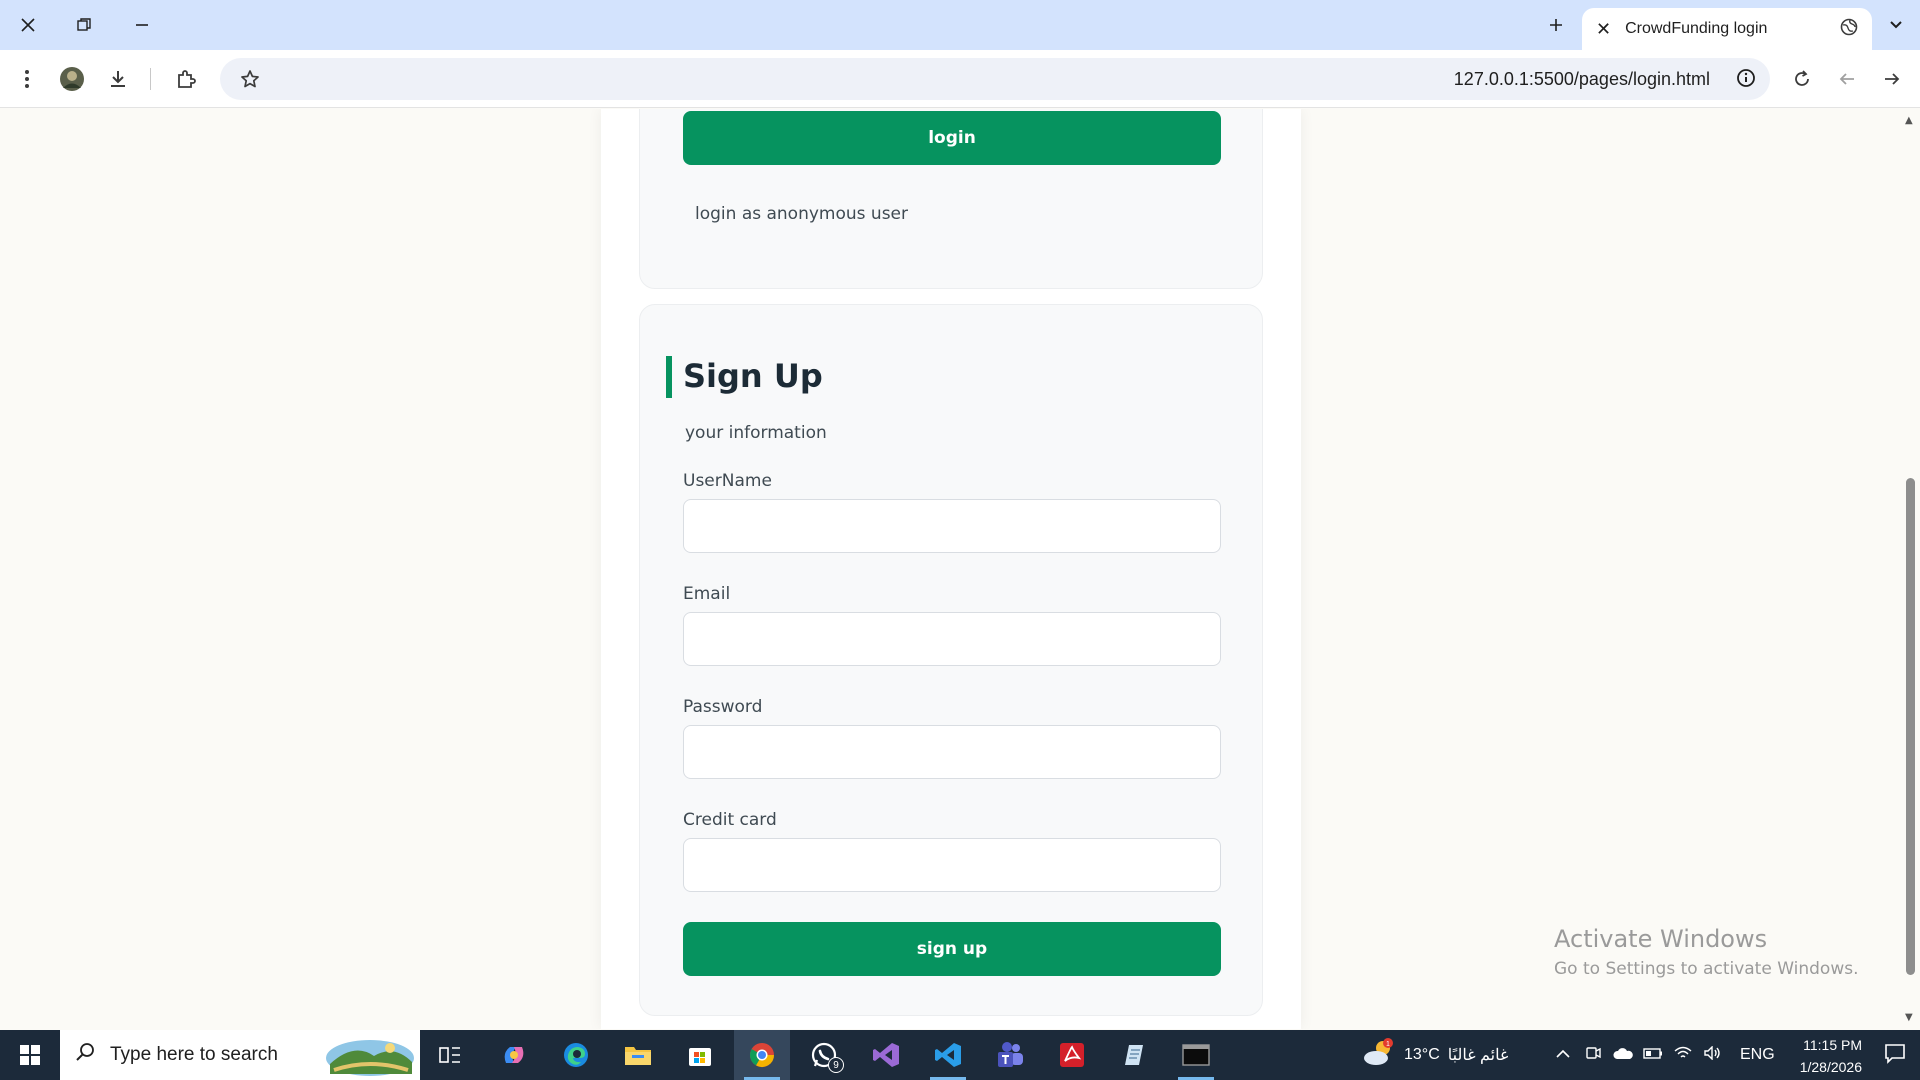  I want to click on edge-browser-icon, so click(576, 1055).